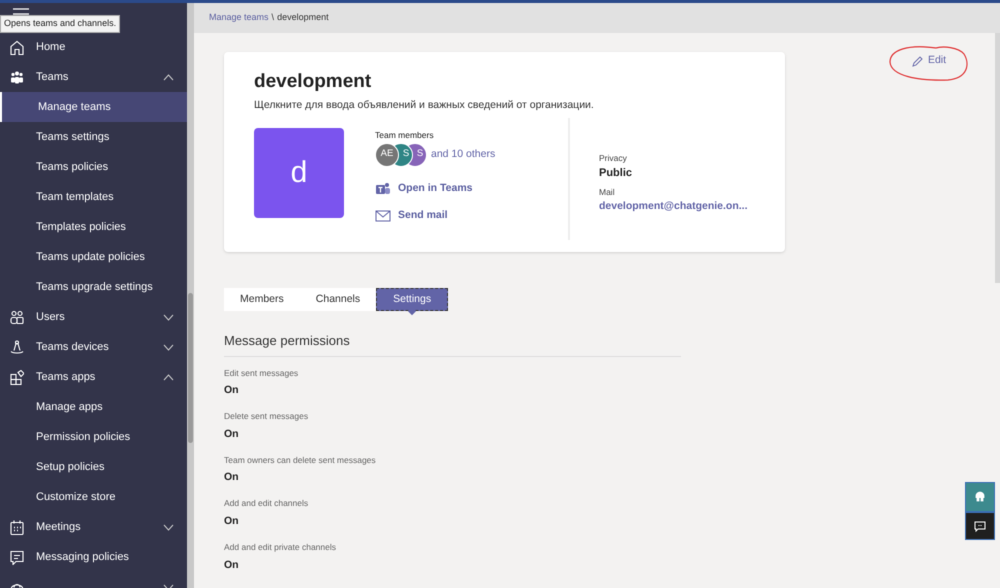 Image resolution: width=1000 pixels, height=588 pixels. What do you see at coordinates (93, 167) in the screenshot?
I see `sidebar-item: Teams policies` at bounding box center [93, 167].